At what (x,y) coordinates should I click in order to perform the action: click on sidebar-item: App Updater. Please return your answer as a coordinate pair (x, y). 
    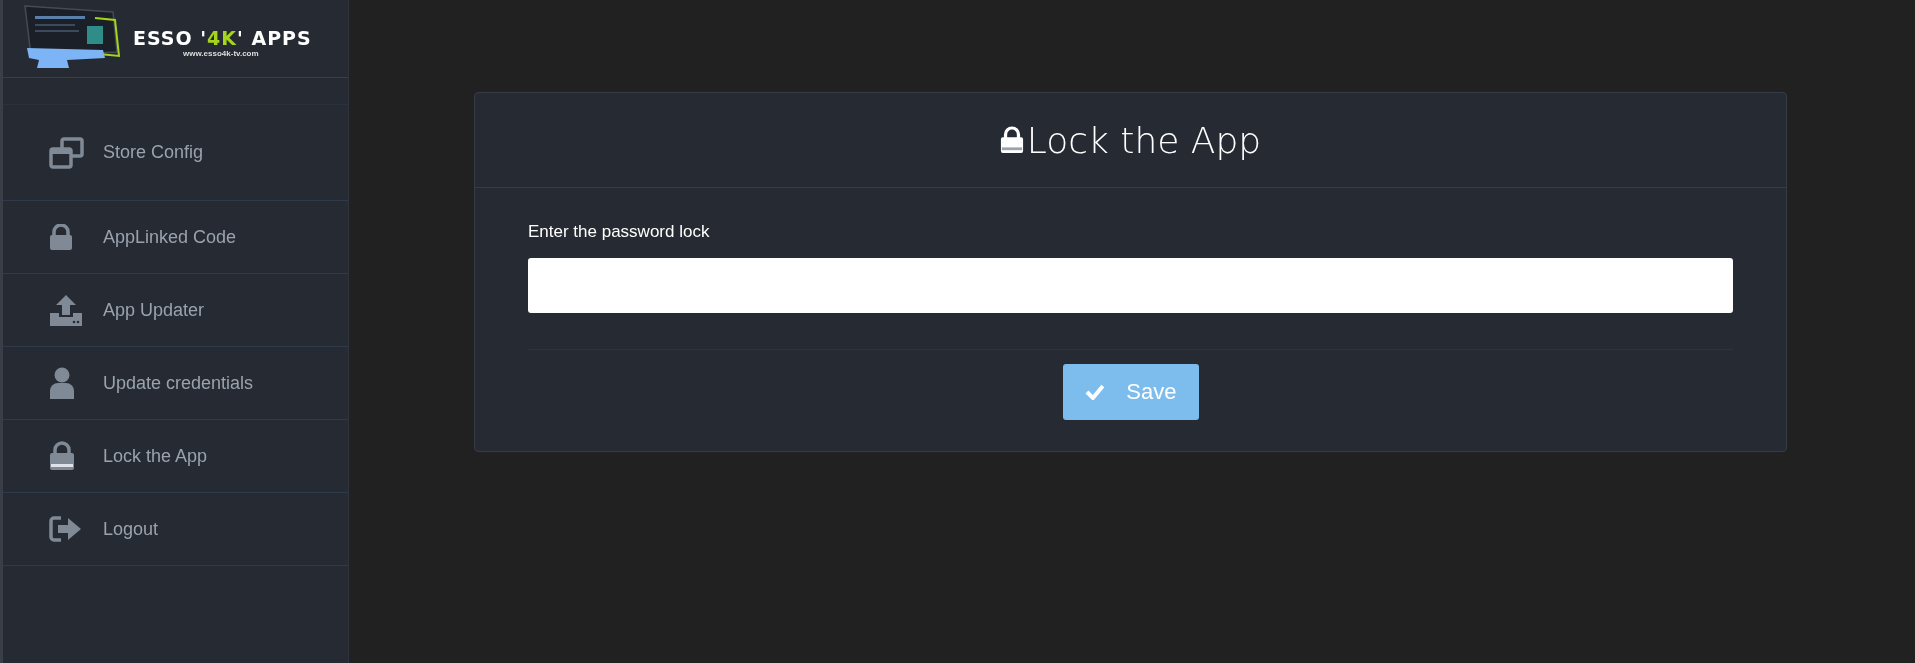
    Looking at the image, I should click on (175, 310).